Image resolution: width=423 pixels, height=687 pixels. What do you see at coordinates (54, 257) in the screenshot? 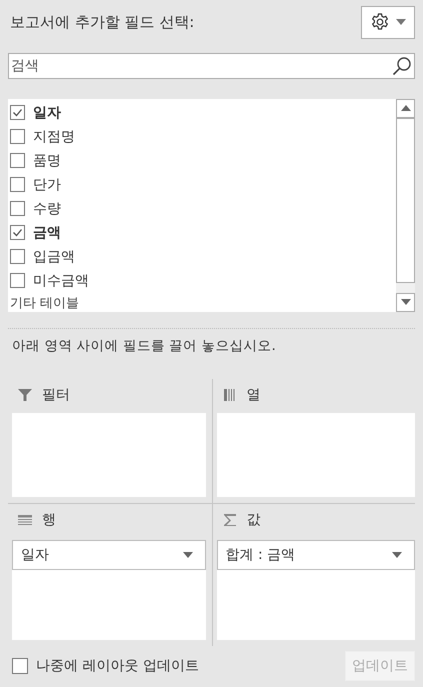
I see `field-label: 입금액` at bounding box center [54, 257].